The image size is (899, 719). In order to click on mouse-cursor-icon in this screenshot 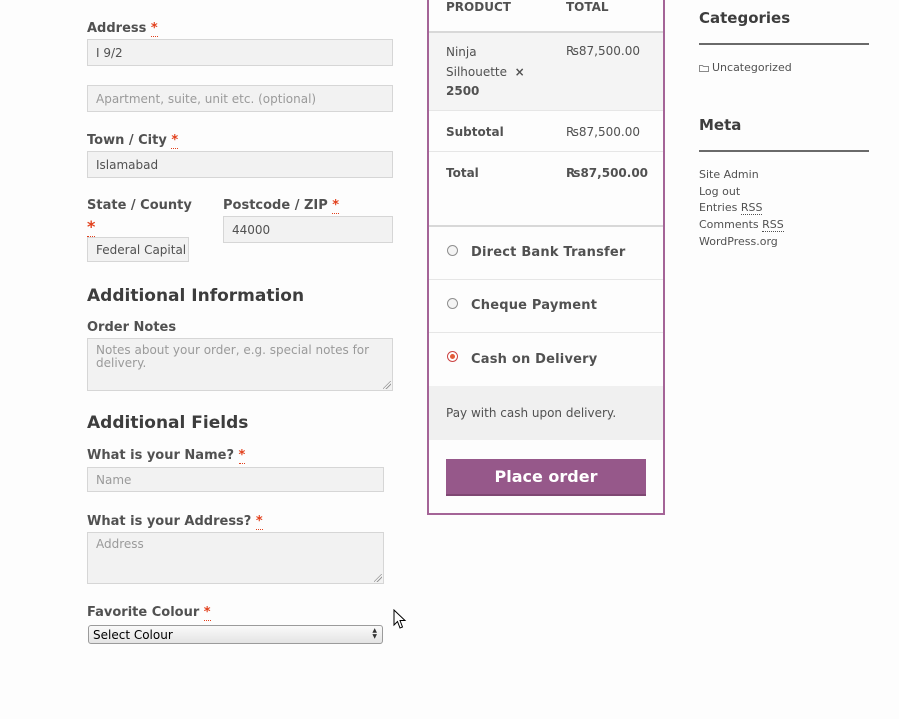, I will do `click(400, 619)`.